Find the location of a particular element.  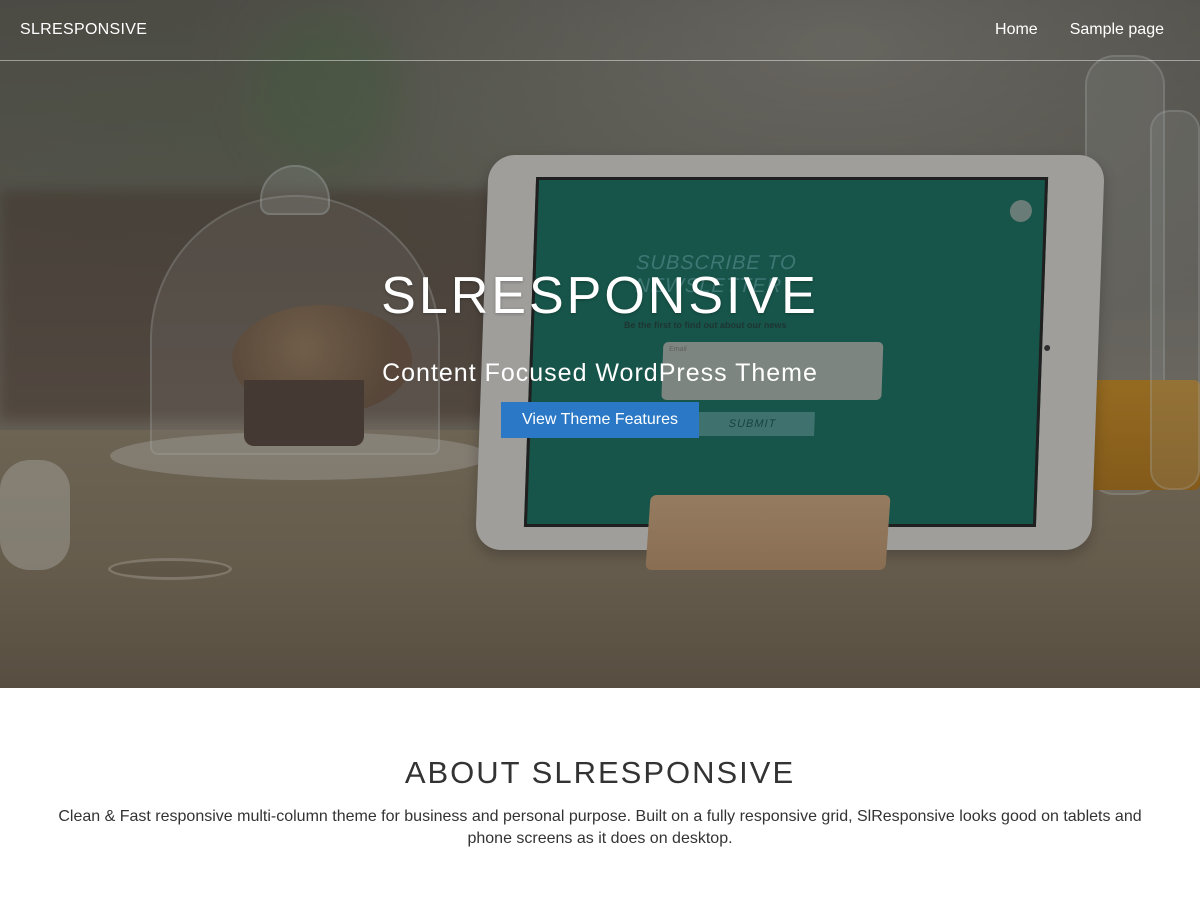

top-navbar: SLRESPONSIVE Home Sample page is located at coordinates (600, 30).